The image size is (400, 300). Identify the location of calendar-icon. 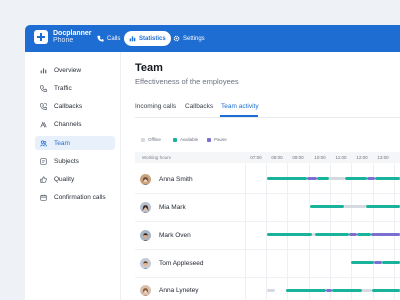
(43, 197).